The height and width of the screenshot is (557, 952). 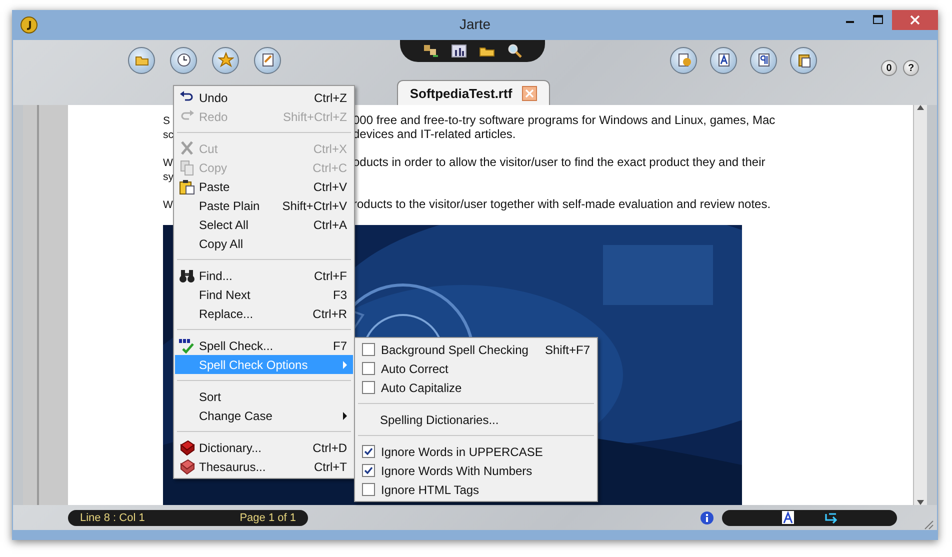 What do you see at coordinates (112, 518) in the screenshot?
I see `cursor-position: Line 8 : Col 1` at bounding box center [112, 518].